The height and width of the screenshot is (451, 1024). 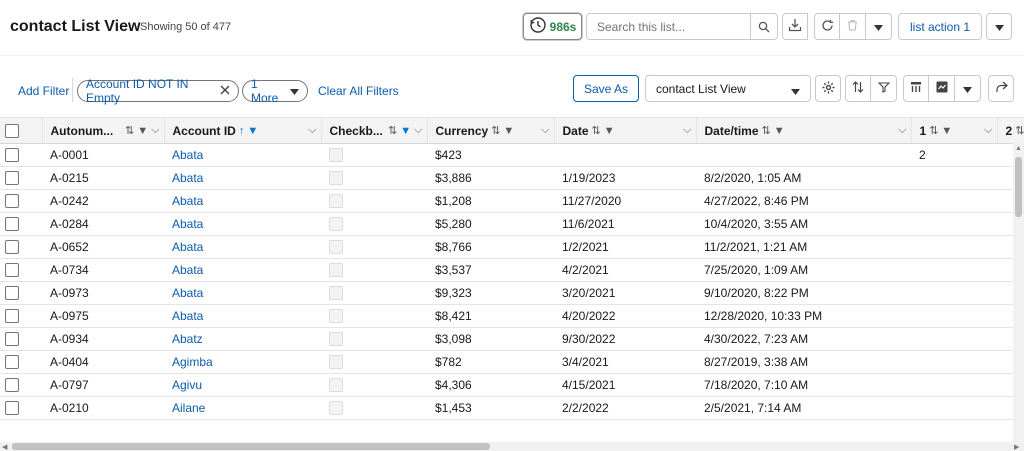 I want to click on sort-ascending-icon: ↑, so click(x=242, y=131).